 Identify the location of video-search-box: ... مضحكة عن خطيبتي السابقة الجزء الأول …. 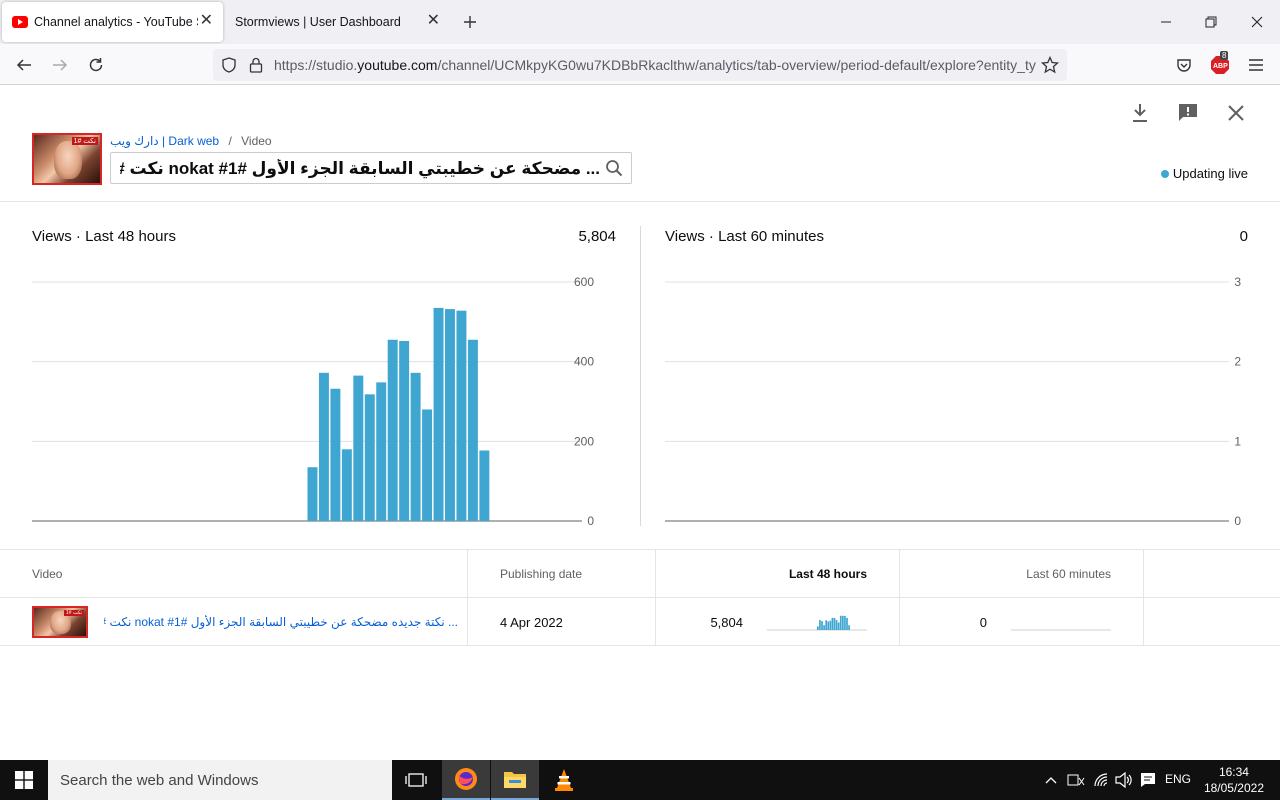
(371, 168).